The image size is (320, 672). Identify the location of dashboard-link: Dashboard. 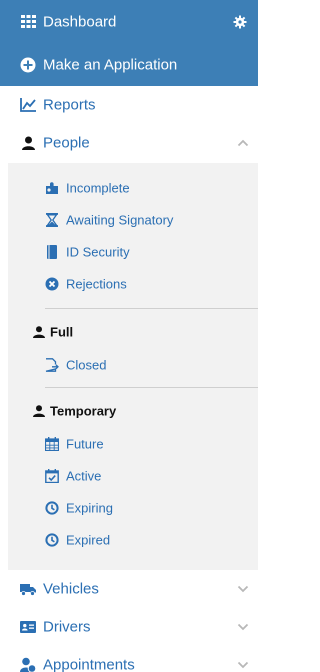
(129, 21).